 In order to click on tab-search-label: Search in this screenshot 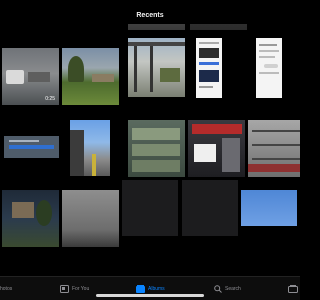, I will do `click(233, 289)`.